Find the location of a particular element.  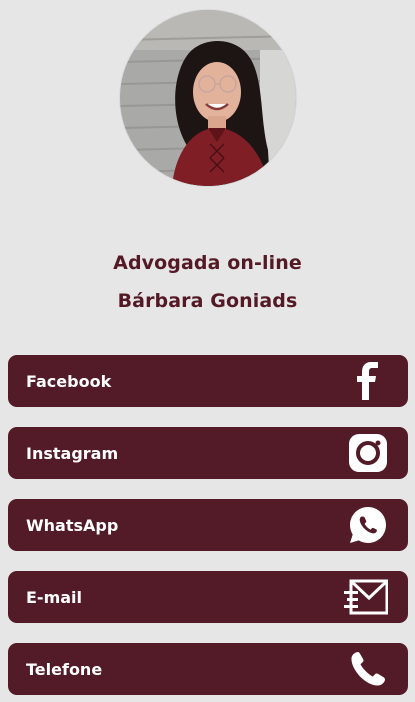

facebook-link-button: Facebook is located at coordinates (208, 381).